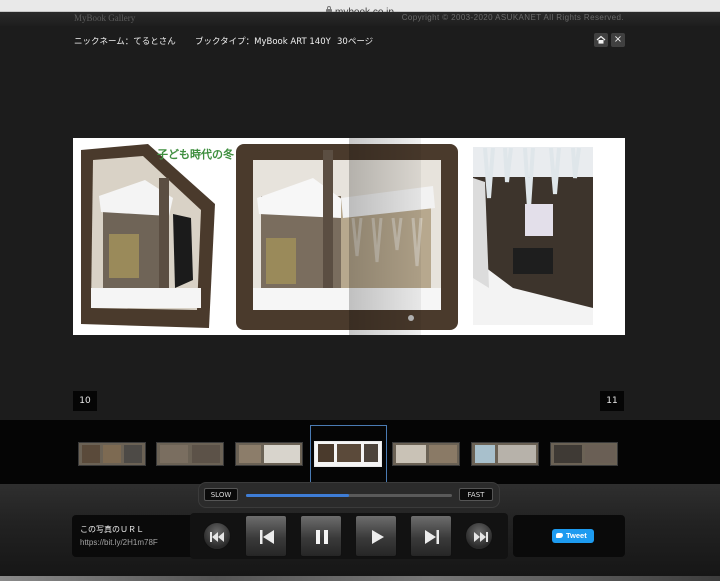 Image resolution: width=720 pixels, height=581 pixels. Describe the element at coordinates (385, 236) in the screenshot. I see `gutter-shadow` at that location.